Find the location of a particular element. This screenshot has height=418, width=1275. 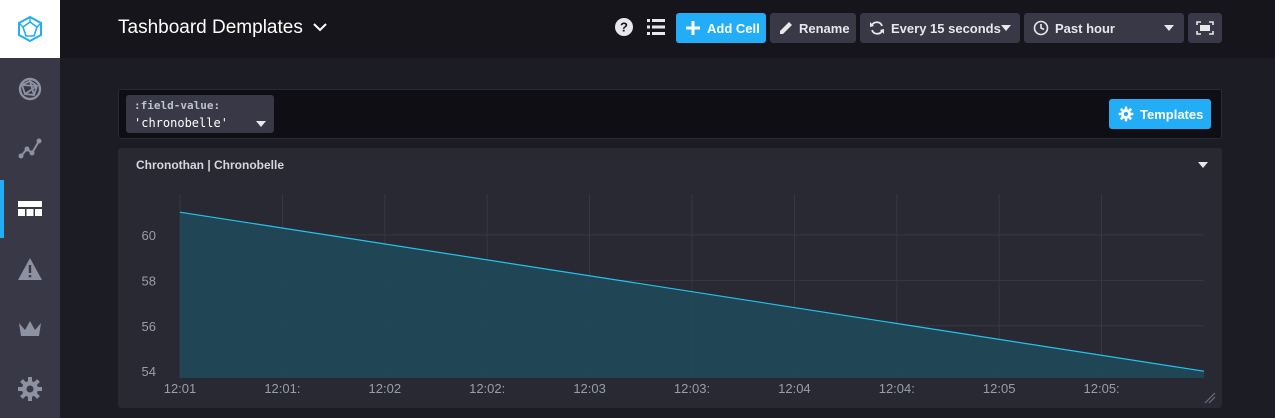

refresh-label: Every 15 seconds is located at coordinates (946, 28).